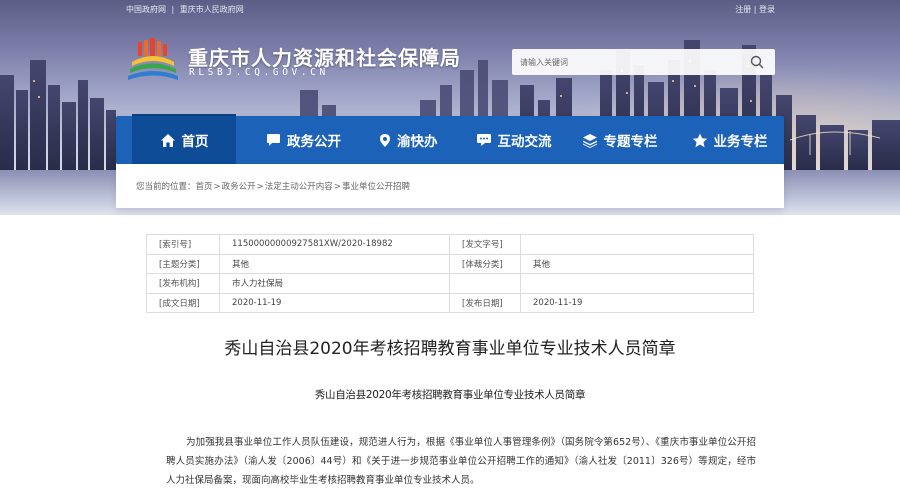 This screenshot has width=900, height=490. Describe the element at coordinates (700, 140) in the screenshot. I see `star-icon` at that location.